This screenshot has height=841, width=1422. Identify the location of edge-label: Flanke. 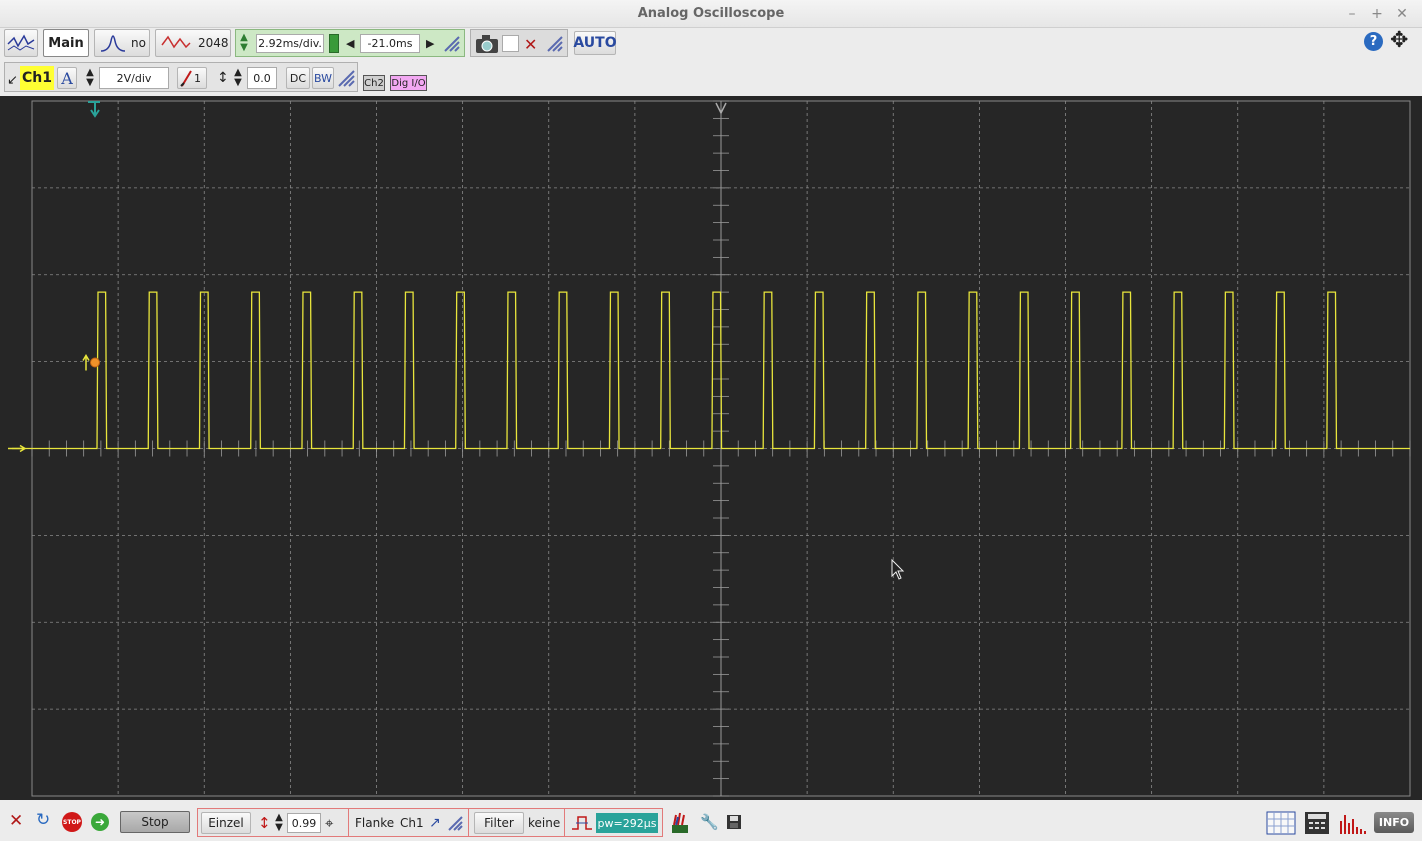
(375, 823).